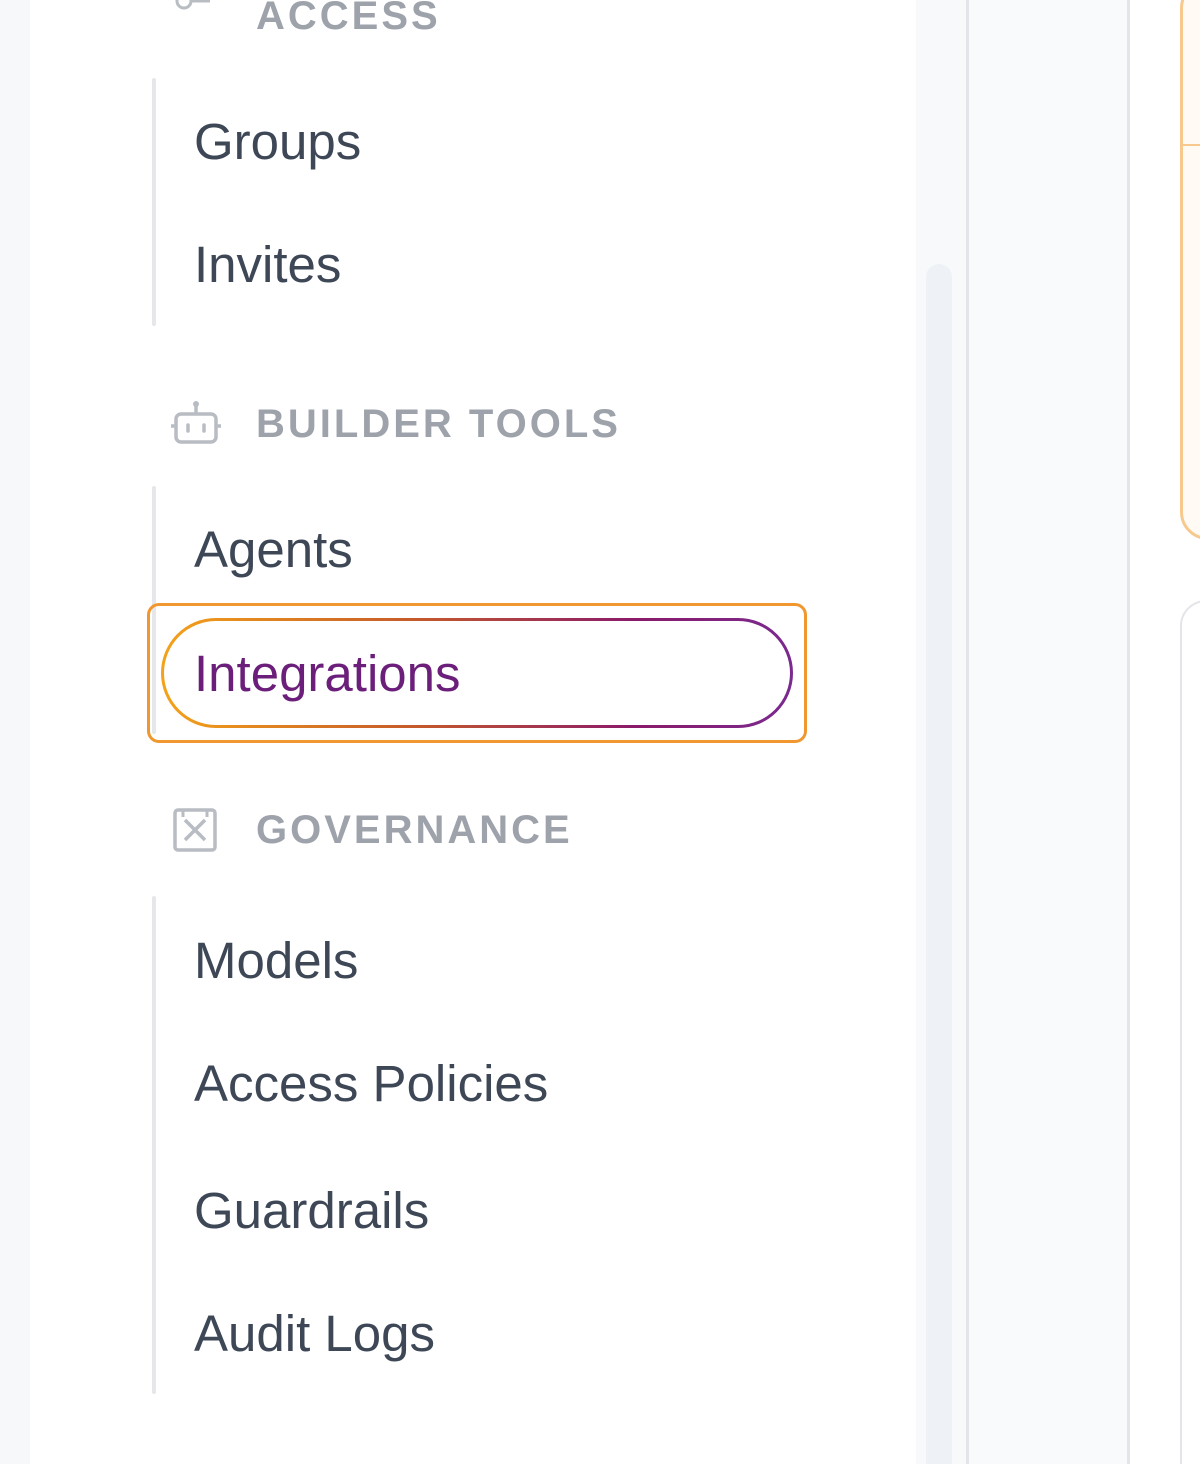 Image resolution: width=1200 pixels, height=1464 pixels. Describe the element at coordinates (259, 960) in the screenshot. I see `sidebar-item-models: Models` at that location.